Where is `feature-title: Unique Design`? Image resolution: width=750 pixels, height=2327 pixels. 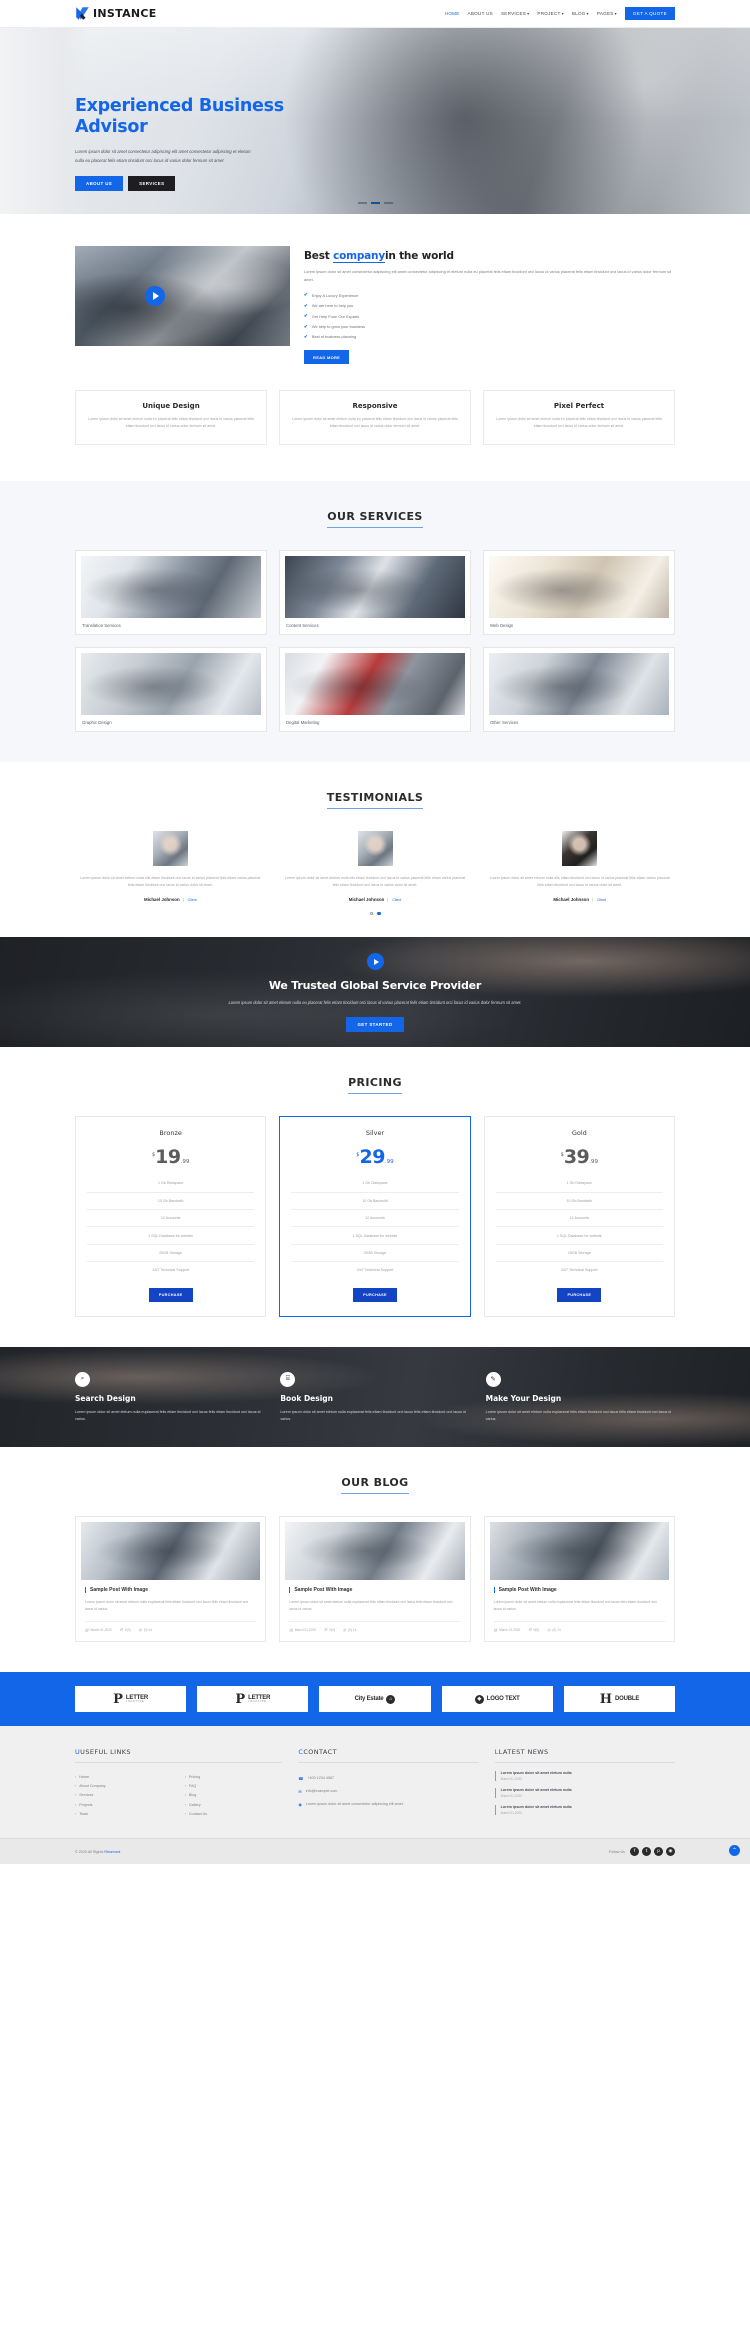
feature-title: Unique Design is located at coordinates (171, 406).